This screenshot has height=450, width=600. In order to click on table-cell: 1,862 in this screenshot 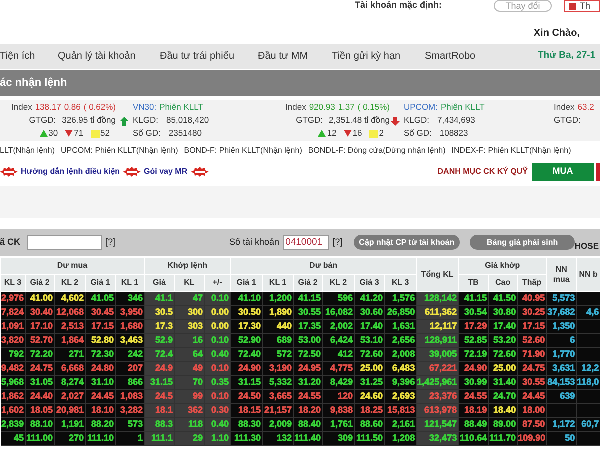, I will do `click(13, 397)`.